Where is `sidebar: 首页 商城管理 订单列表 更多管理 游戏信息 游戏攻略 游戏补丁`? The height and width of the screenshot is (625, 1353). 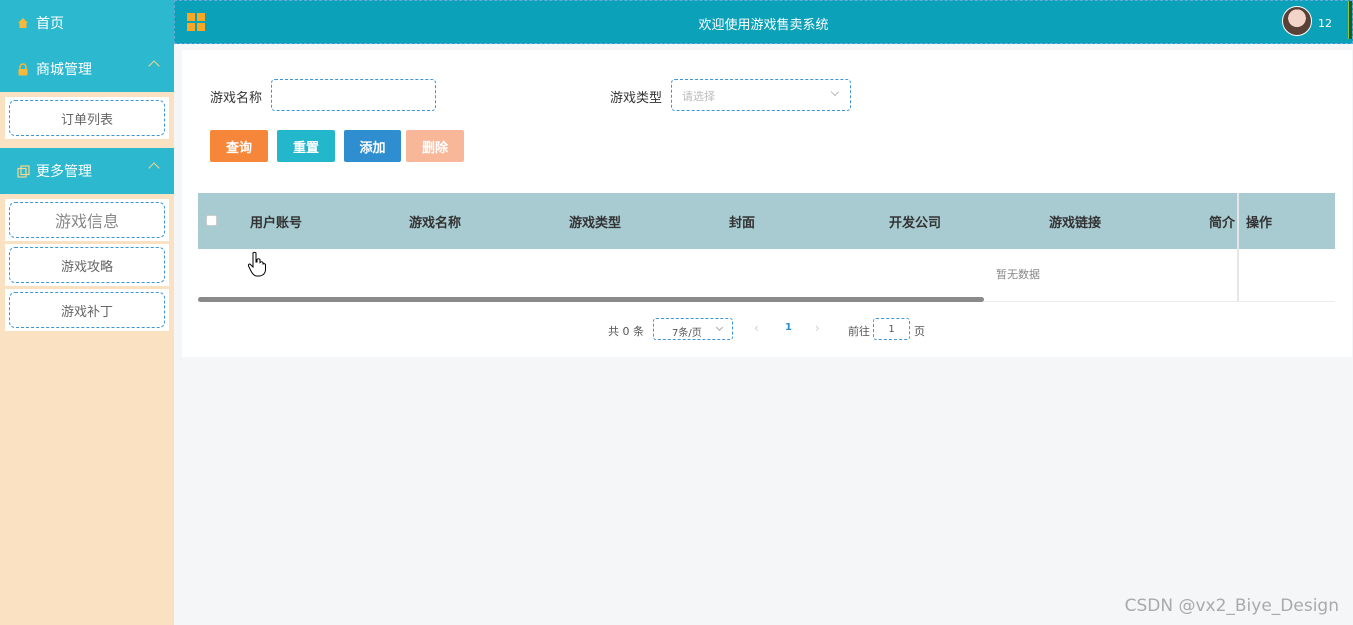 sidebar: 首页 商城管理 订单列表 更多管理 游戏信息 游戏攻略 游戏补丁 is located at coordinates (87, 312).